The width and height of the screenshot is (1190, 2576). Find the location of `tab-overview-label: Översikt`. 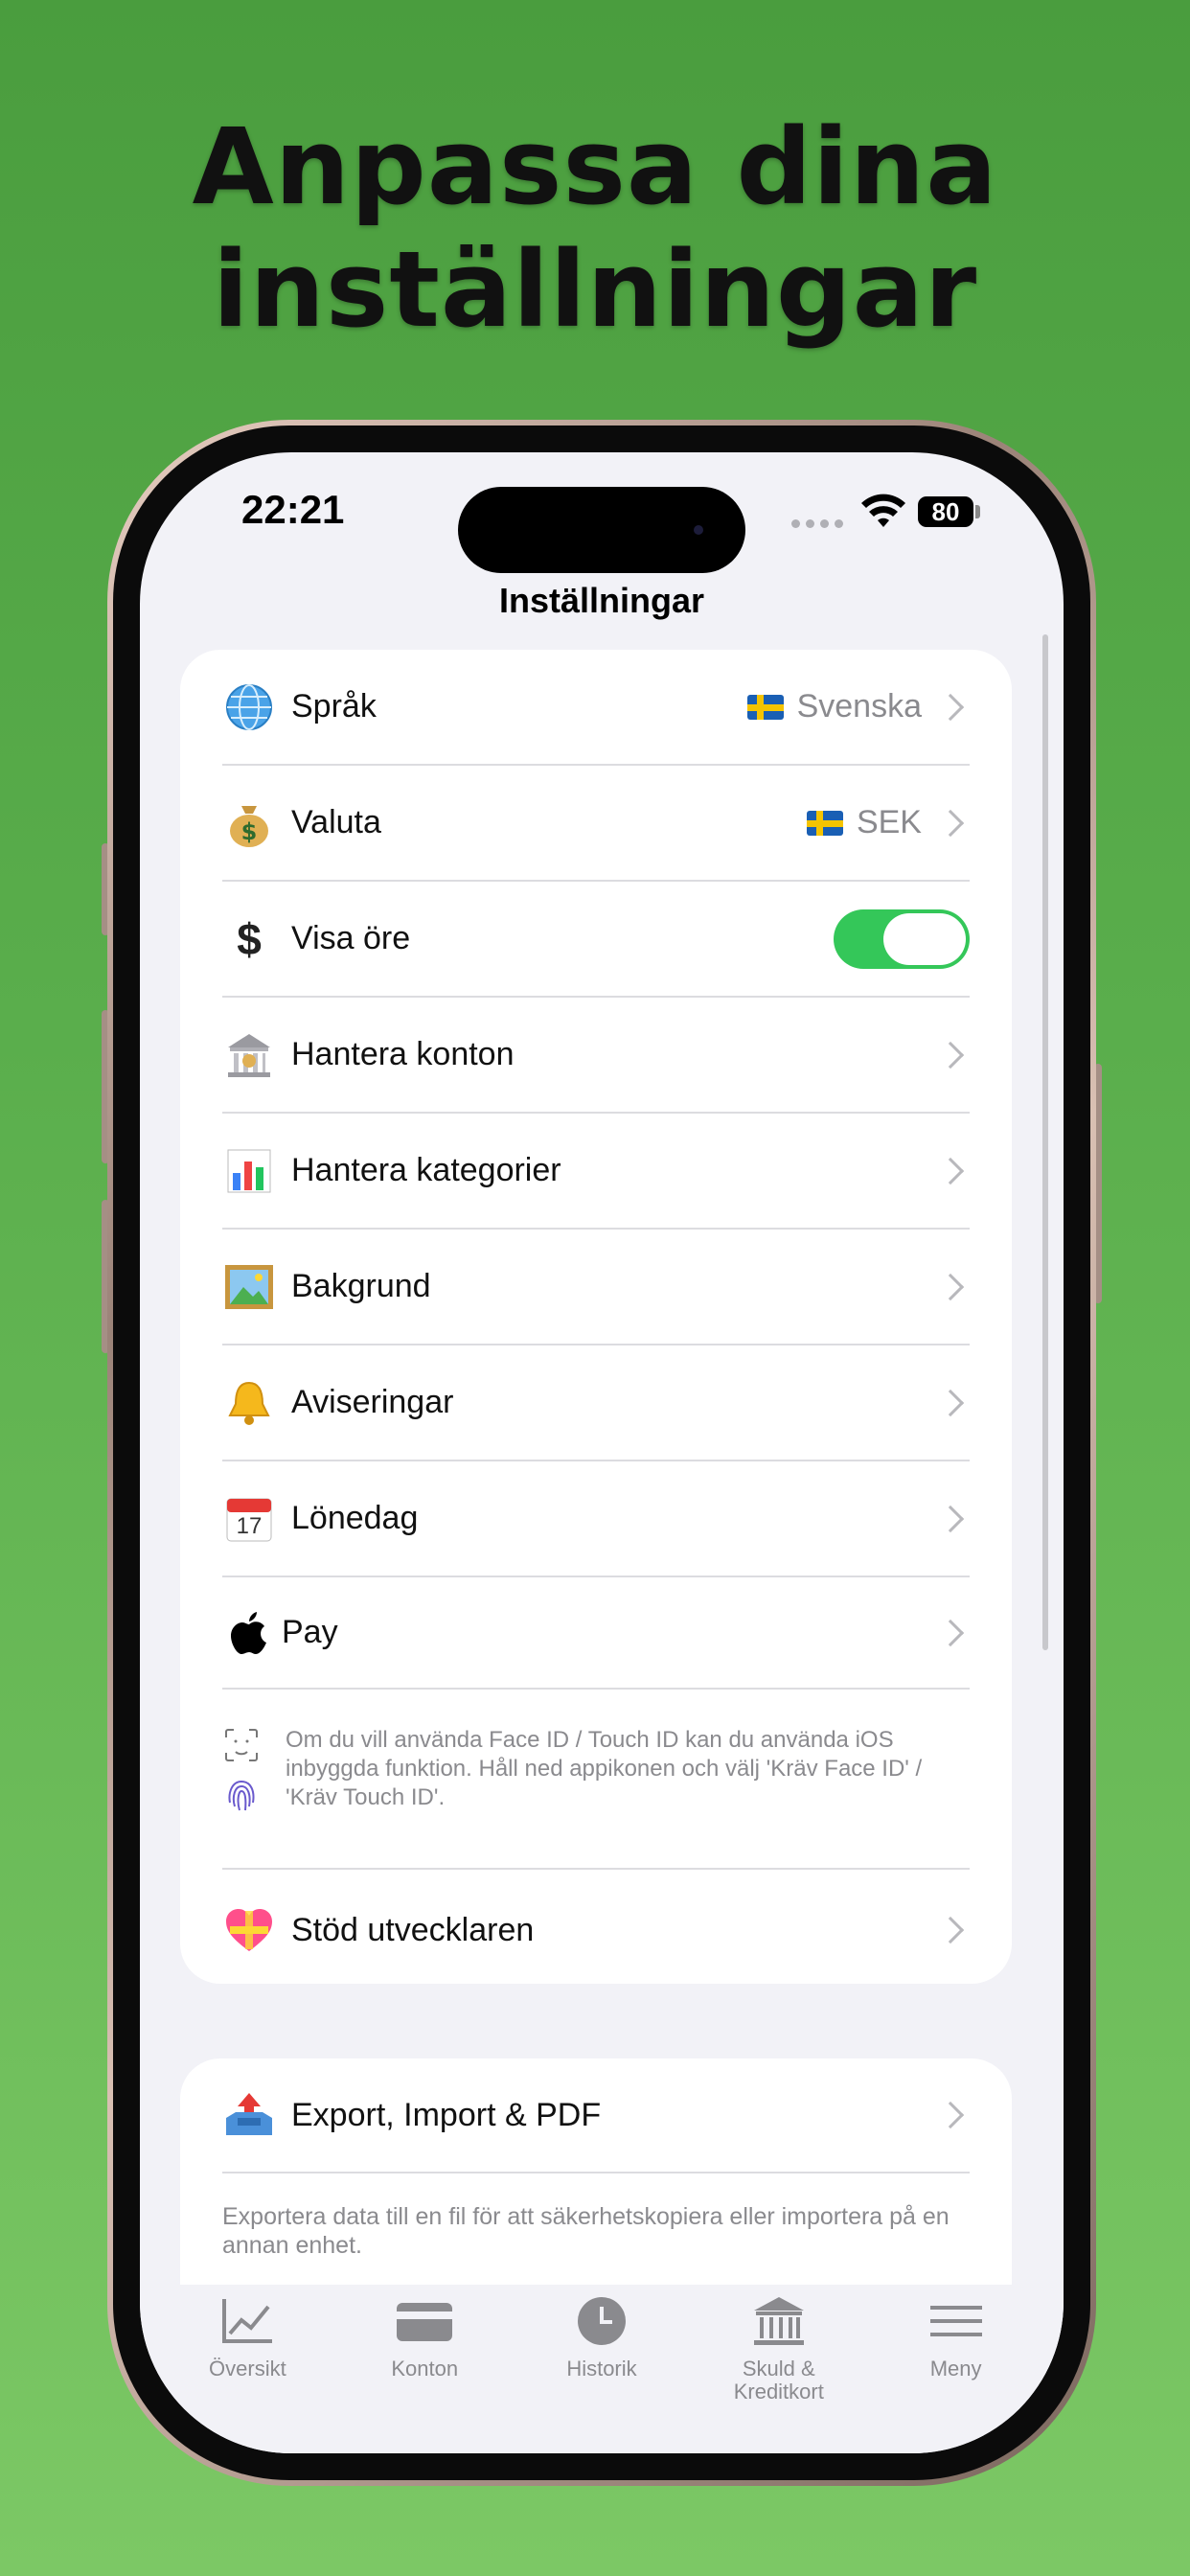

tab-overview-label: Översikt is located at coordinates (248, 2368).